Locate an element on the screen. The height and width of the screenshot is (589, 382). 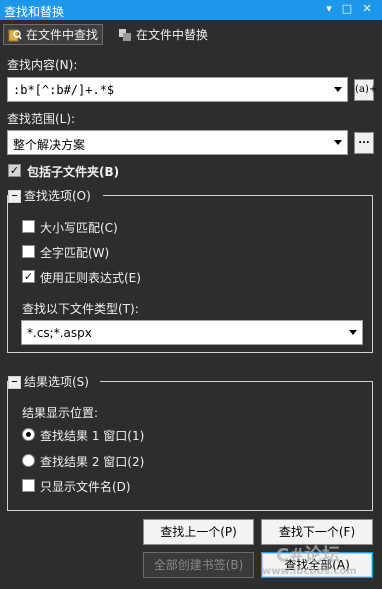
results-window-1-label: 查找结果 1 窗口(1) is located at coordinates (92, 436).